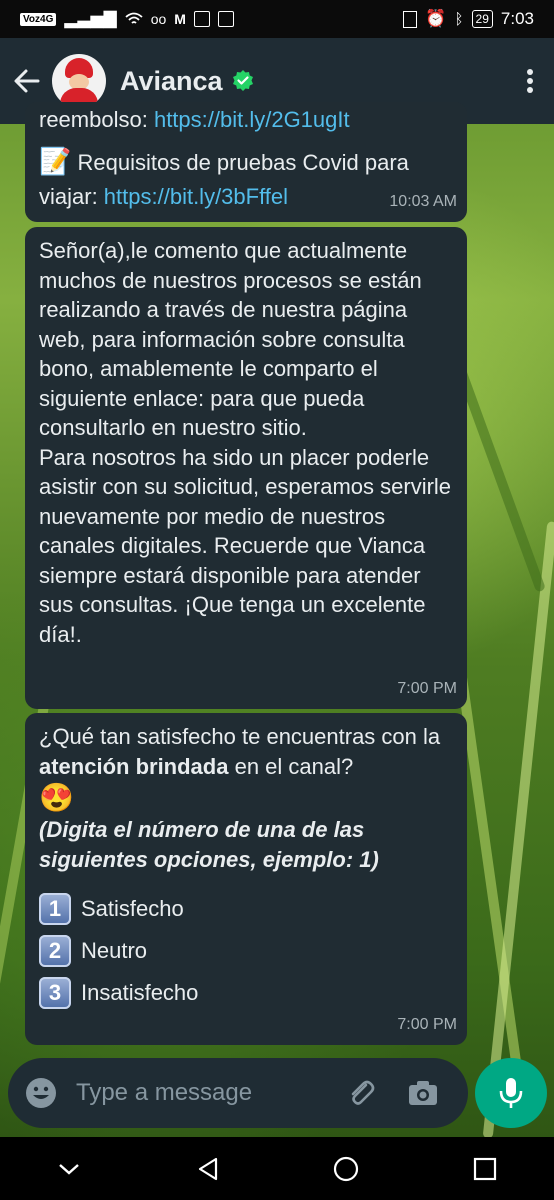 The width and height of the screenshot is (554, 1200). I want to click on carrier-badge: Voz4G, so click(38, 19).